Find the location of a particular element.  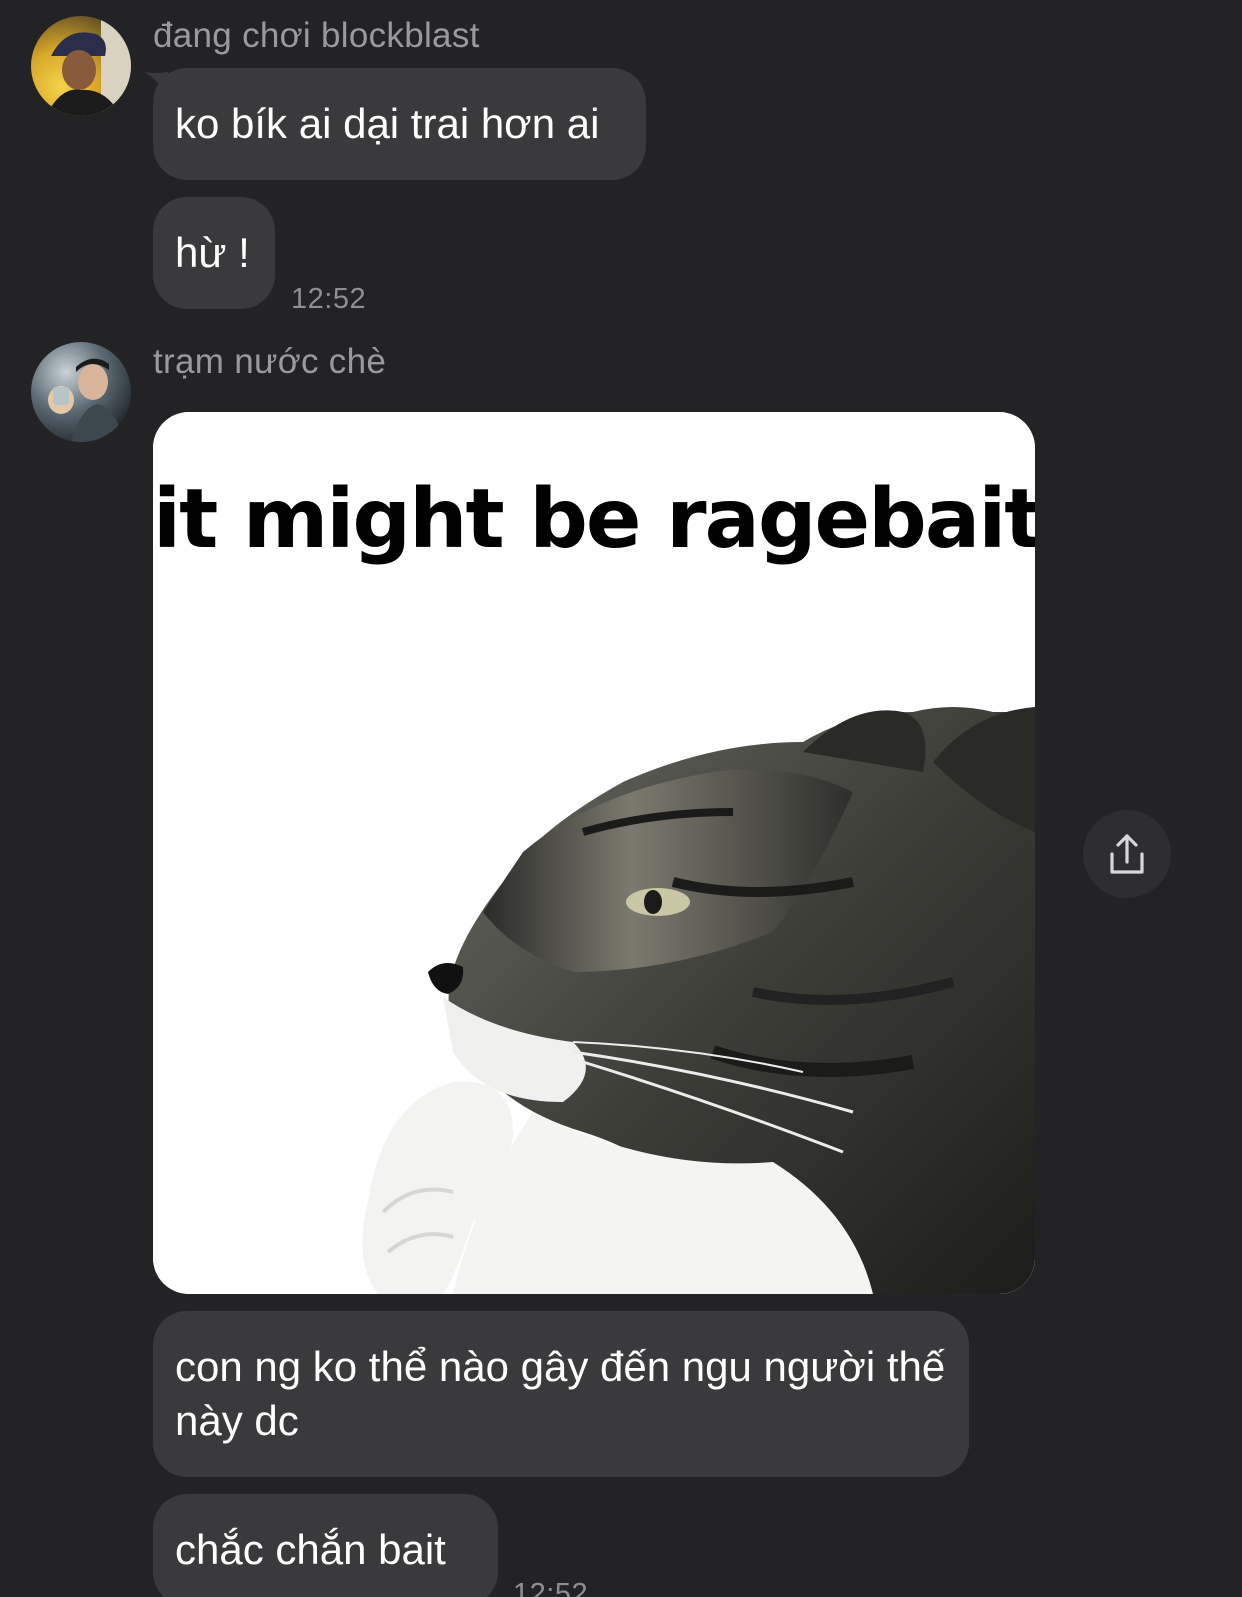

image-caption-text: it might be ragebait is located at coordinates (594, 519).